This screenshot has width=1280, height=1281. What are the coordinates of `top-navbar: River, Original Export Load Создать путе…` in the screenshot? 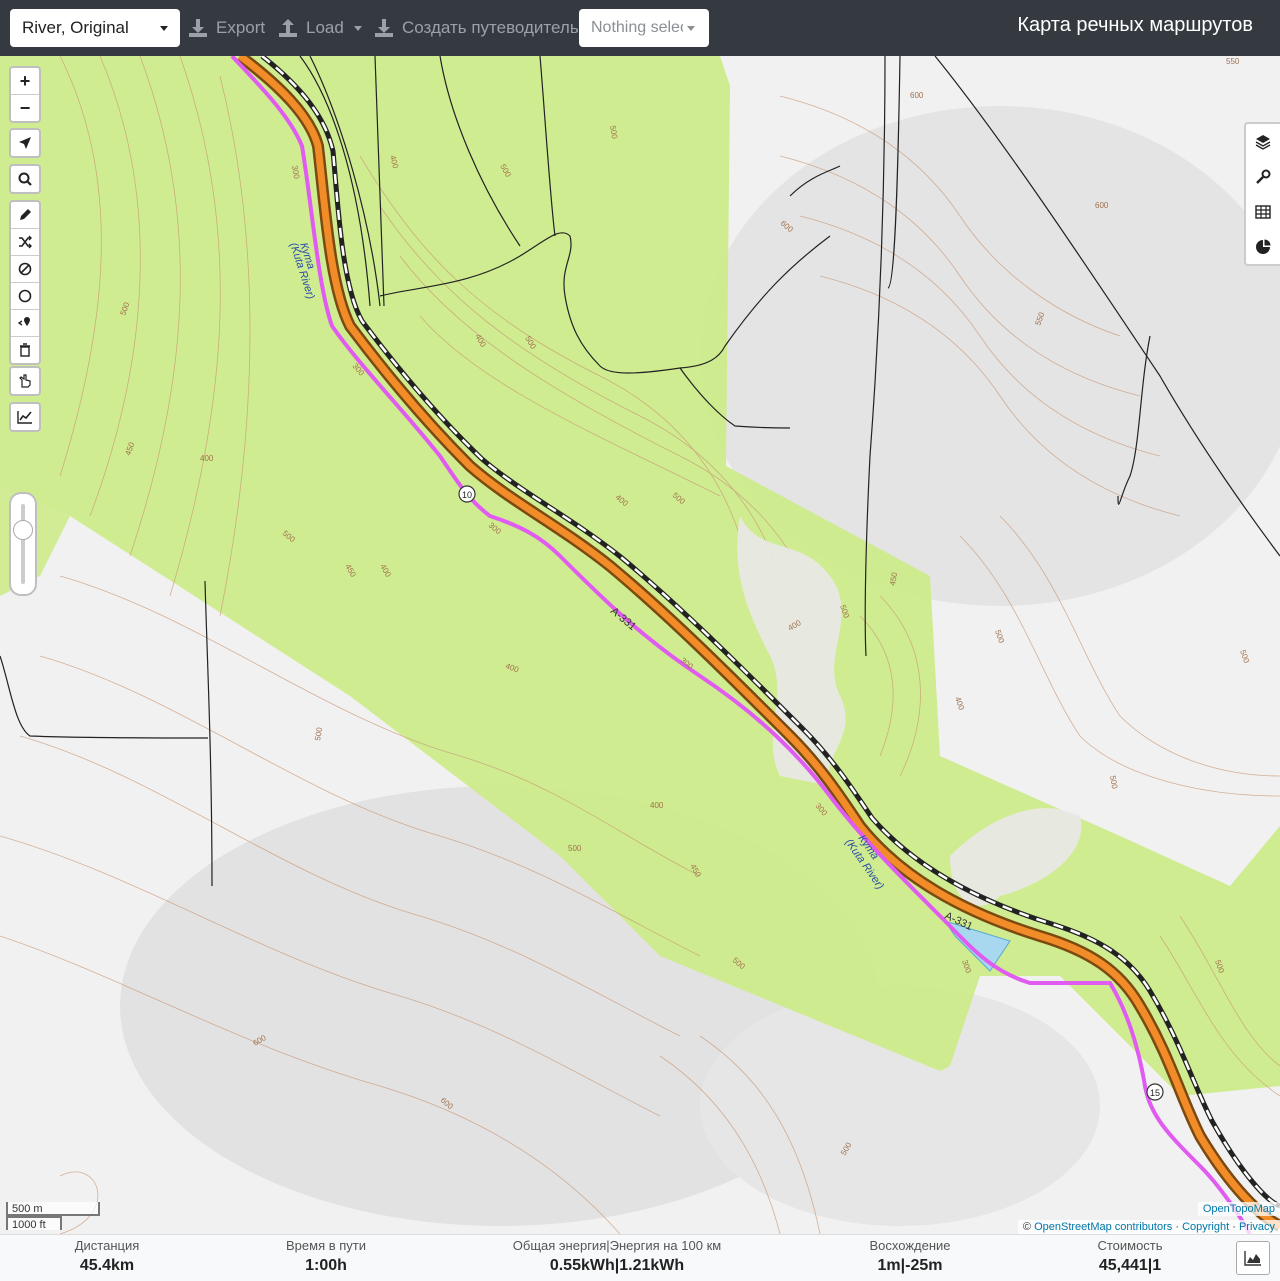 It's located at (640, 28).